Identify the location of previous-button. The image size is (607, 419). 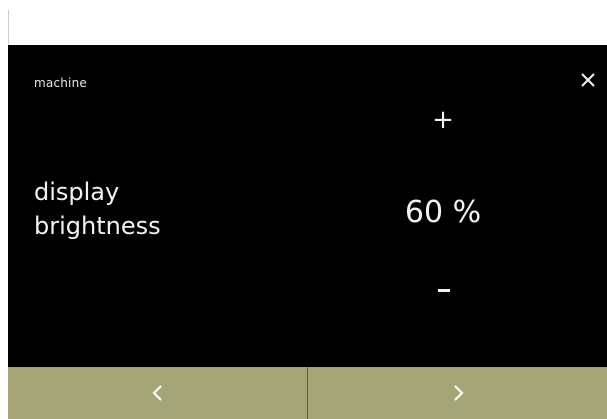
(157, 393).